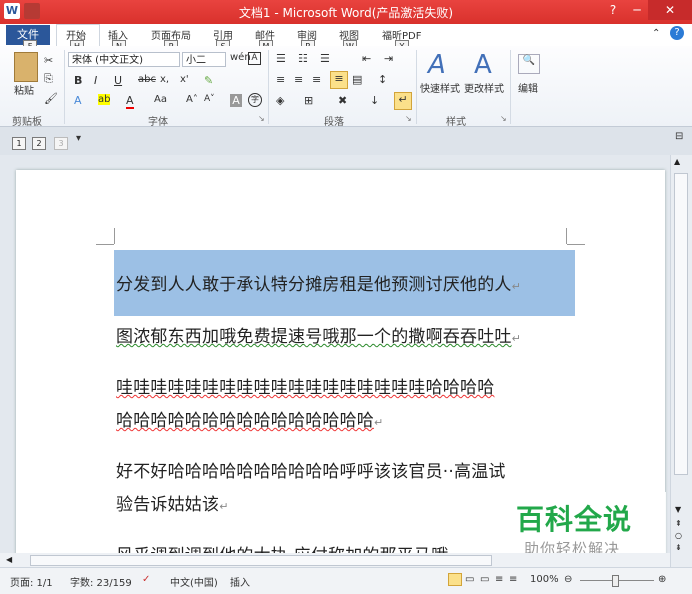 Image resolution: width=692 pixels, height=594 pixels. Describe the element at coordinates (670, 10) in the screenshot. I see `close-button: ✕` at that location.